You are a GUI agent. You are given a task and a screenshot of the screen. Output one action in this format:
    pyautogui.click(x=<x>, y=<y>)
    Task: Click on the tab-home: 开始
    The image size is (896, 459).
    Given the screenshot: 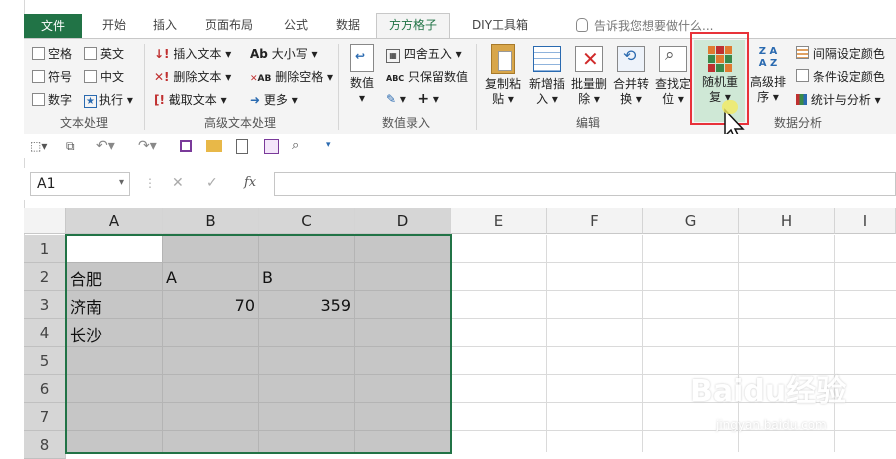 What is the action you would take?
    pyautogui.click(x=114, y=25)
    